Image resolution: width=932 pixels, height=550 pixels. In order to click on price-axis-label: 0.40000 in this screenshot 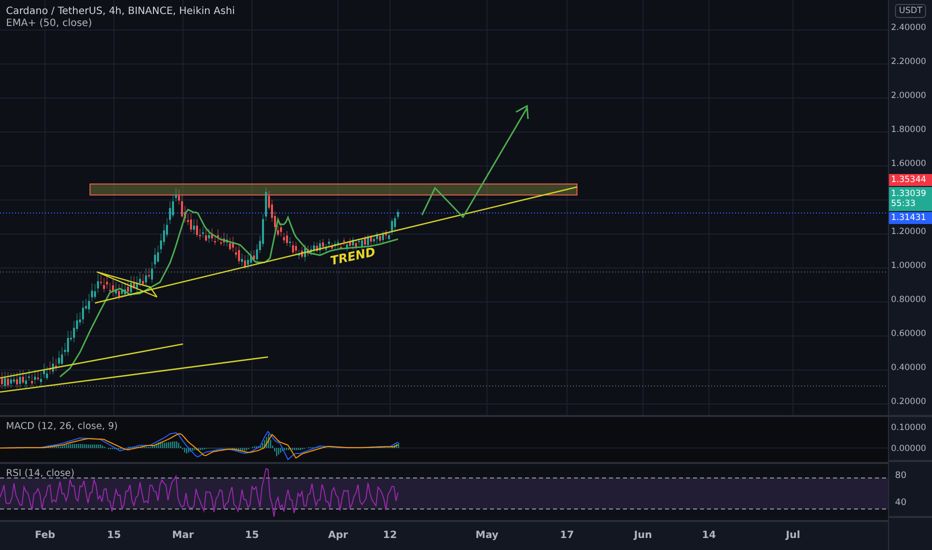, I will do `click(908, 368)`.